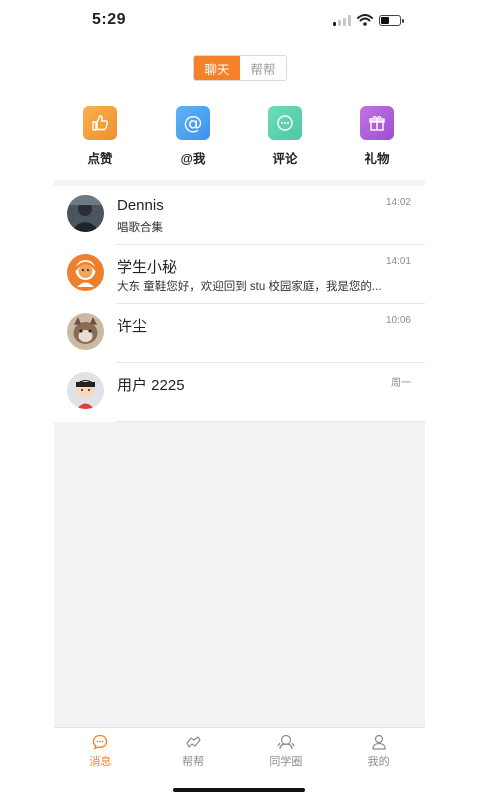  Describe the element at coordinates (377, 123) in the screenshot. I see `gift-icon` at that location.